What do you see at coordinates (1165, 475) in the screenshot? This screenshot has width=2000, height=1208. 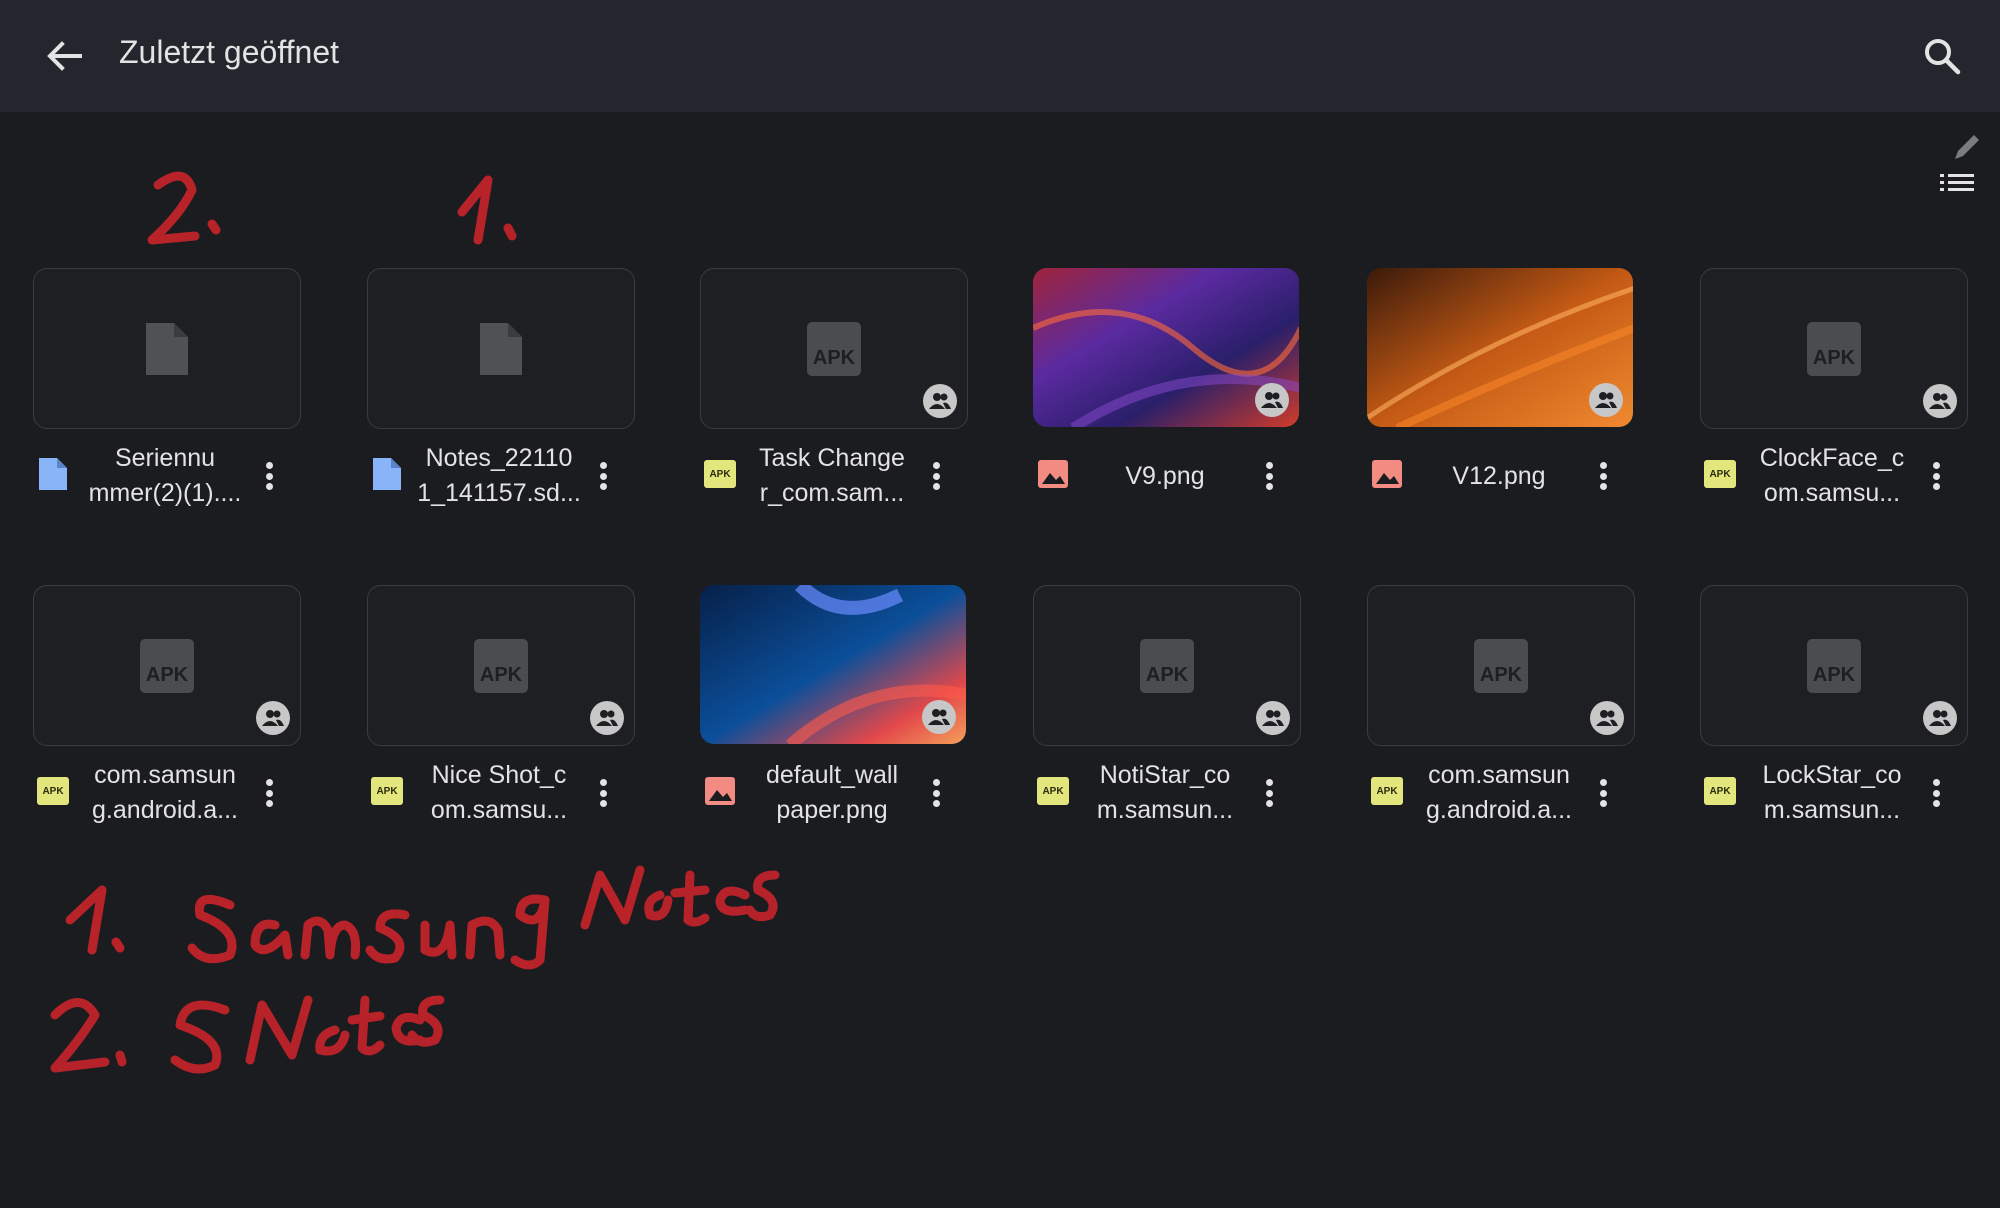 I see `file-name: V9.png` at bounding box center [1165, 475].